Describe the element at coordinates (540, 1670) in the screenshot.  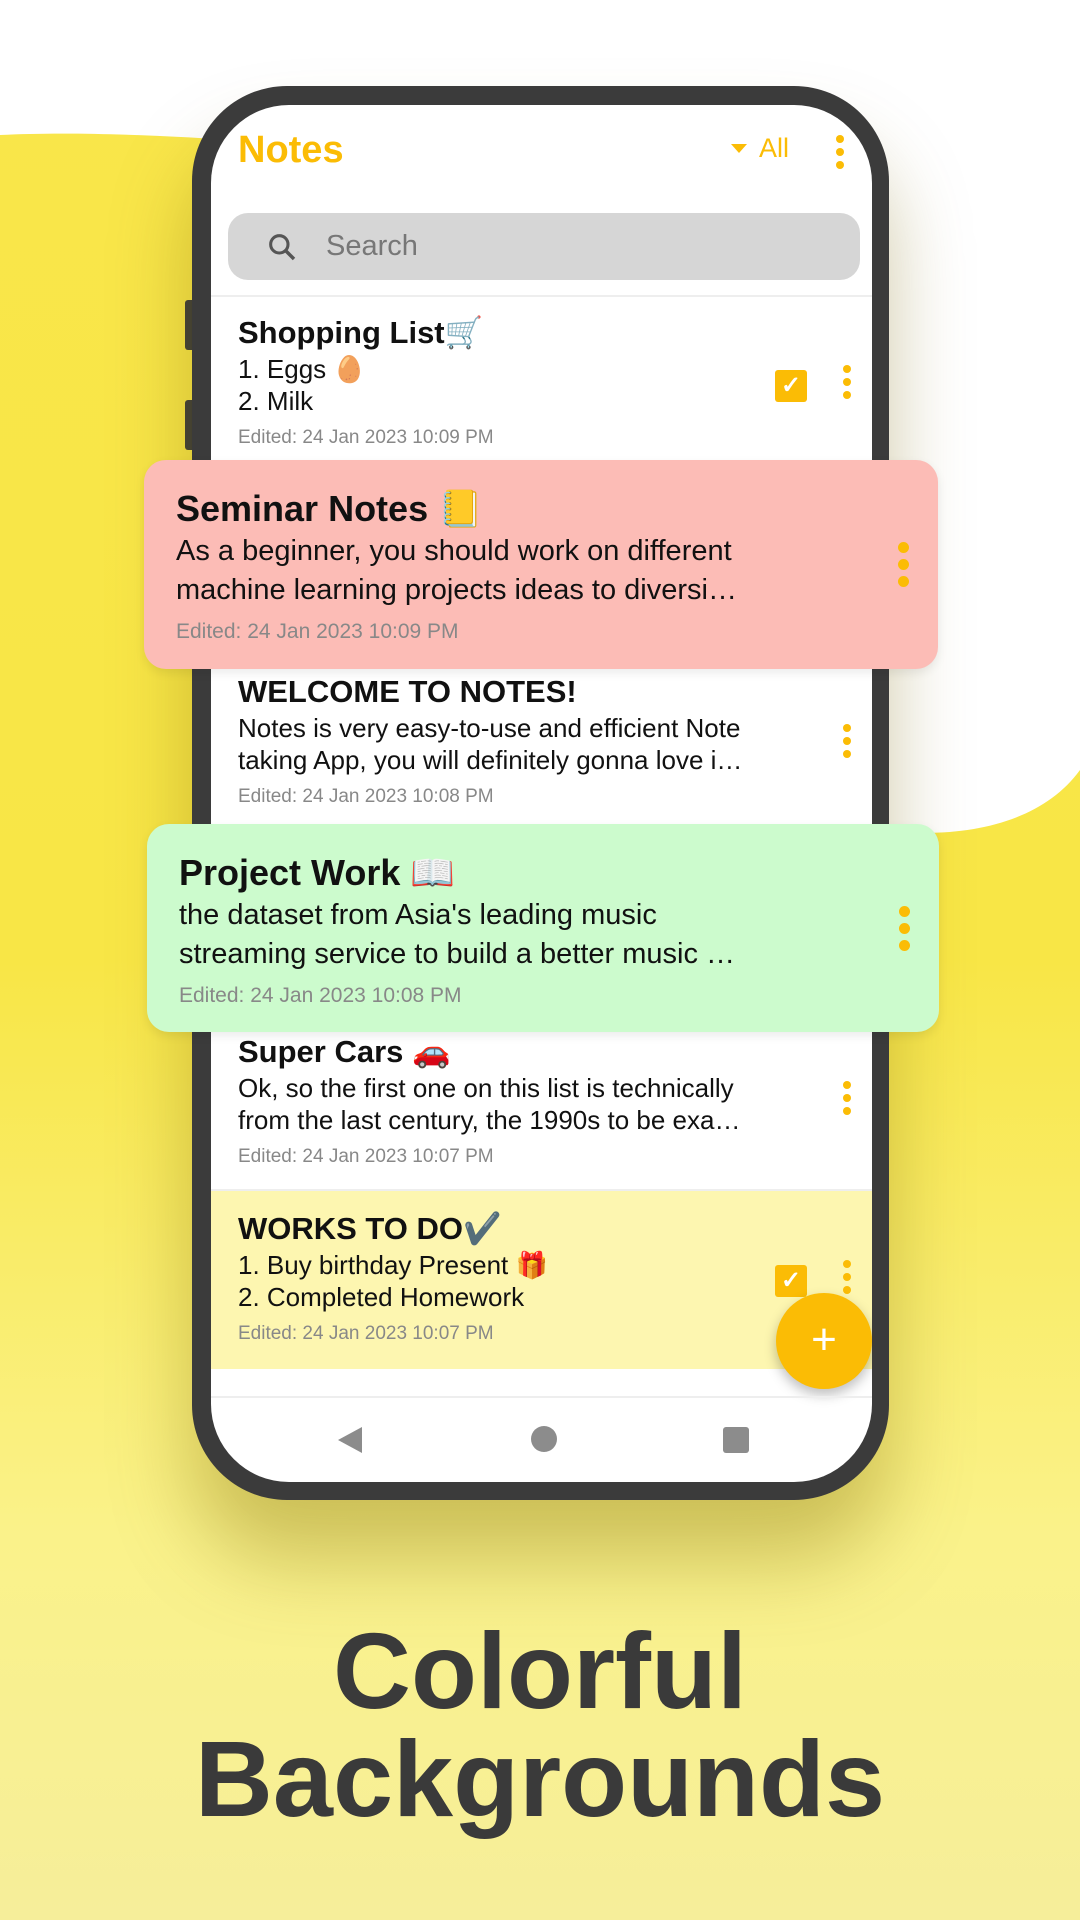
I see `tagline-line-1: Colorful` at that location.